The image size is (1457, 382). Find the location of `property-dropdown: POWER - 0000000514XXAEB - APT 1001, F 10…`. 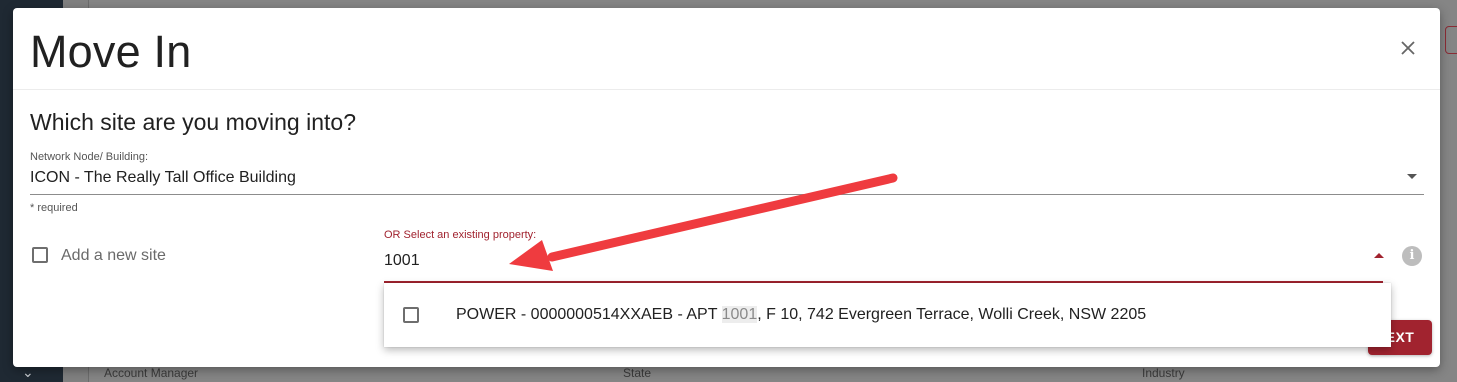

property-dropdown: POWER - 0000000514XXAEB - APT 1001, F 10… is located at coordinates (887, 315).